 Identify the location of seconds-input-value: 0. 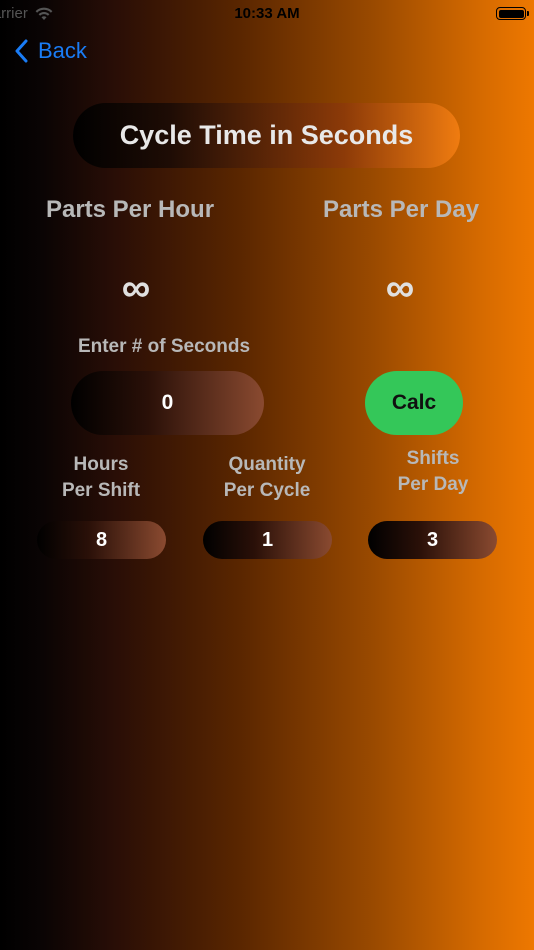
(167, 402).